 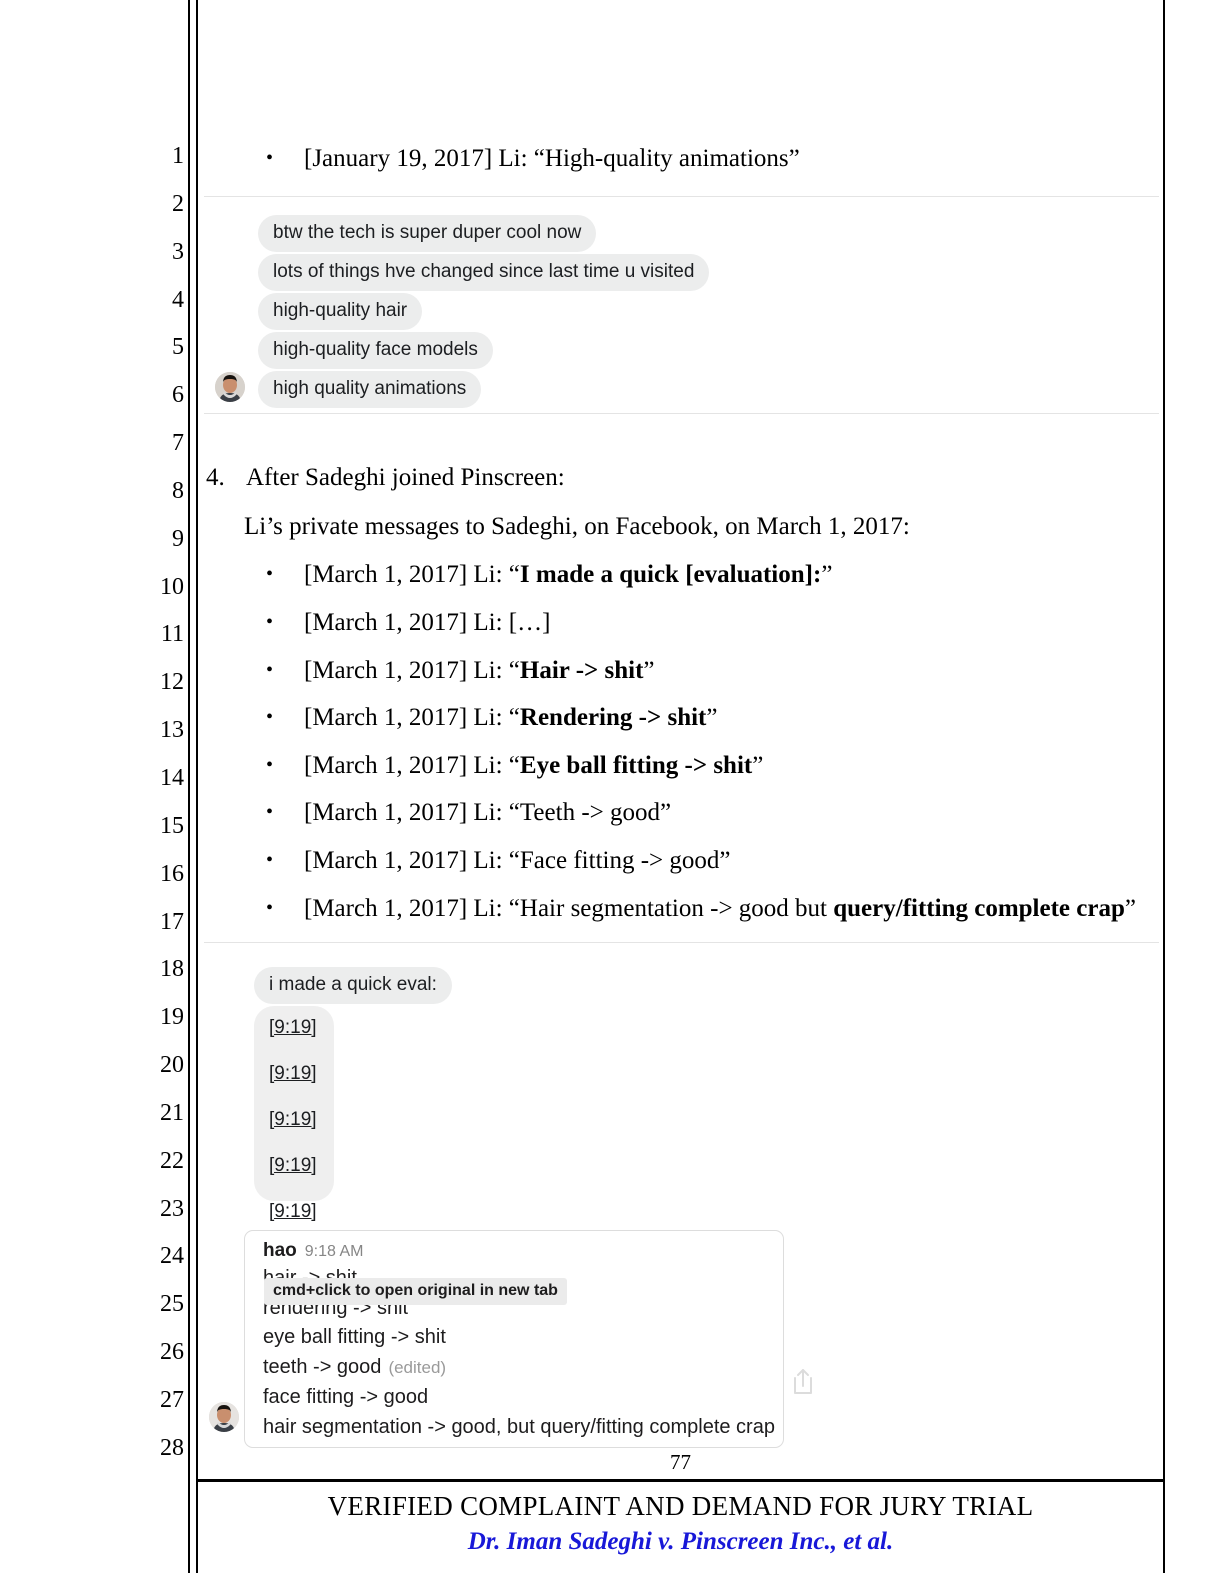 What do you see at coordinates (172, 1256) in the screenshot?
I see `line-number: 24` at bounding box center [172, 1256].